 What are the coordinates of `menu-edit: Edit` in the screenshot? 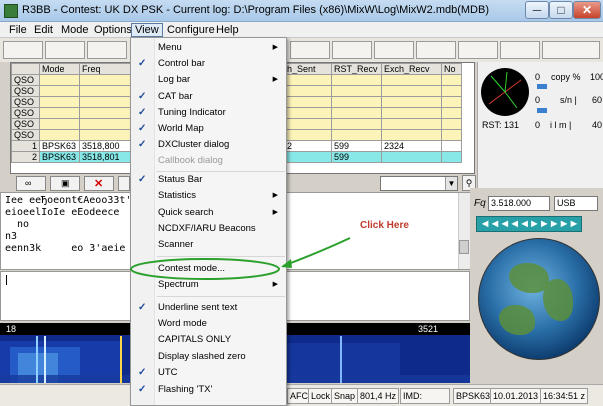 It's located at (43, 30).